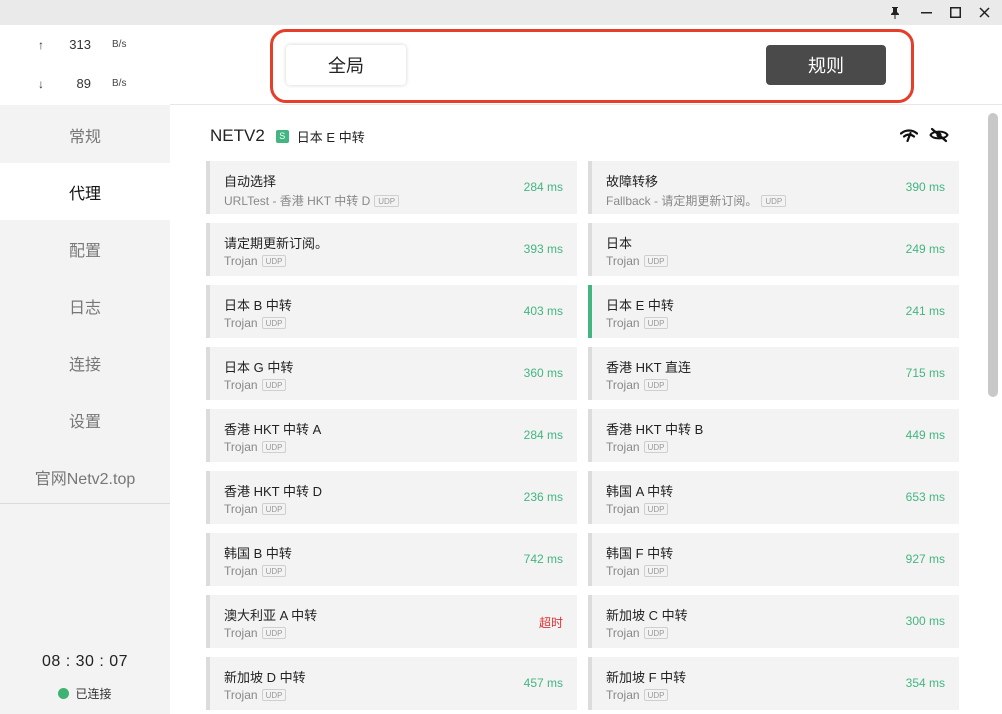 This screenshot has width=1002, height=714. Describe the element at coordinates (773, 683) in the screenshot. I see `proxy-card: 新加坡 F 中转 Trojan UDP 354 ms` at that location.